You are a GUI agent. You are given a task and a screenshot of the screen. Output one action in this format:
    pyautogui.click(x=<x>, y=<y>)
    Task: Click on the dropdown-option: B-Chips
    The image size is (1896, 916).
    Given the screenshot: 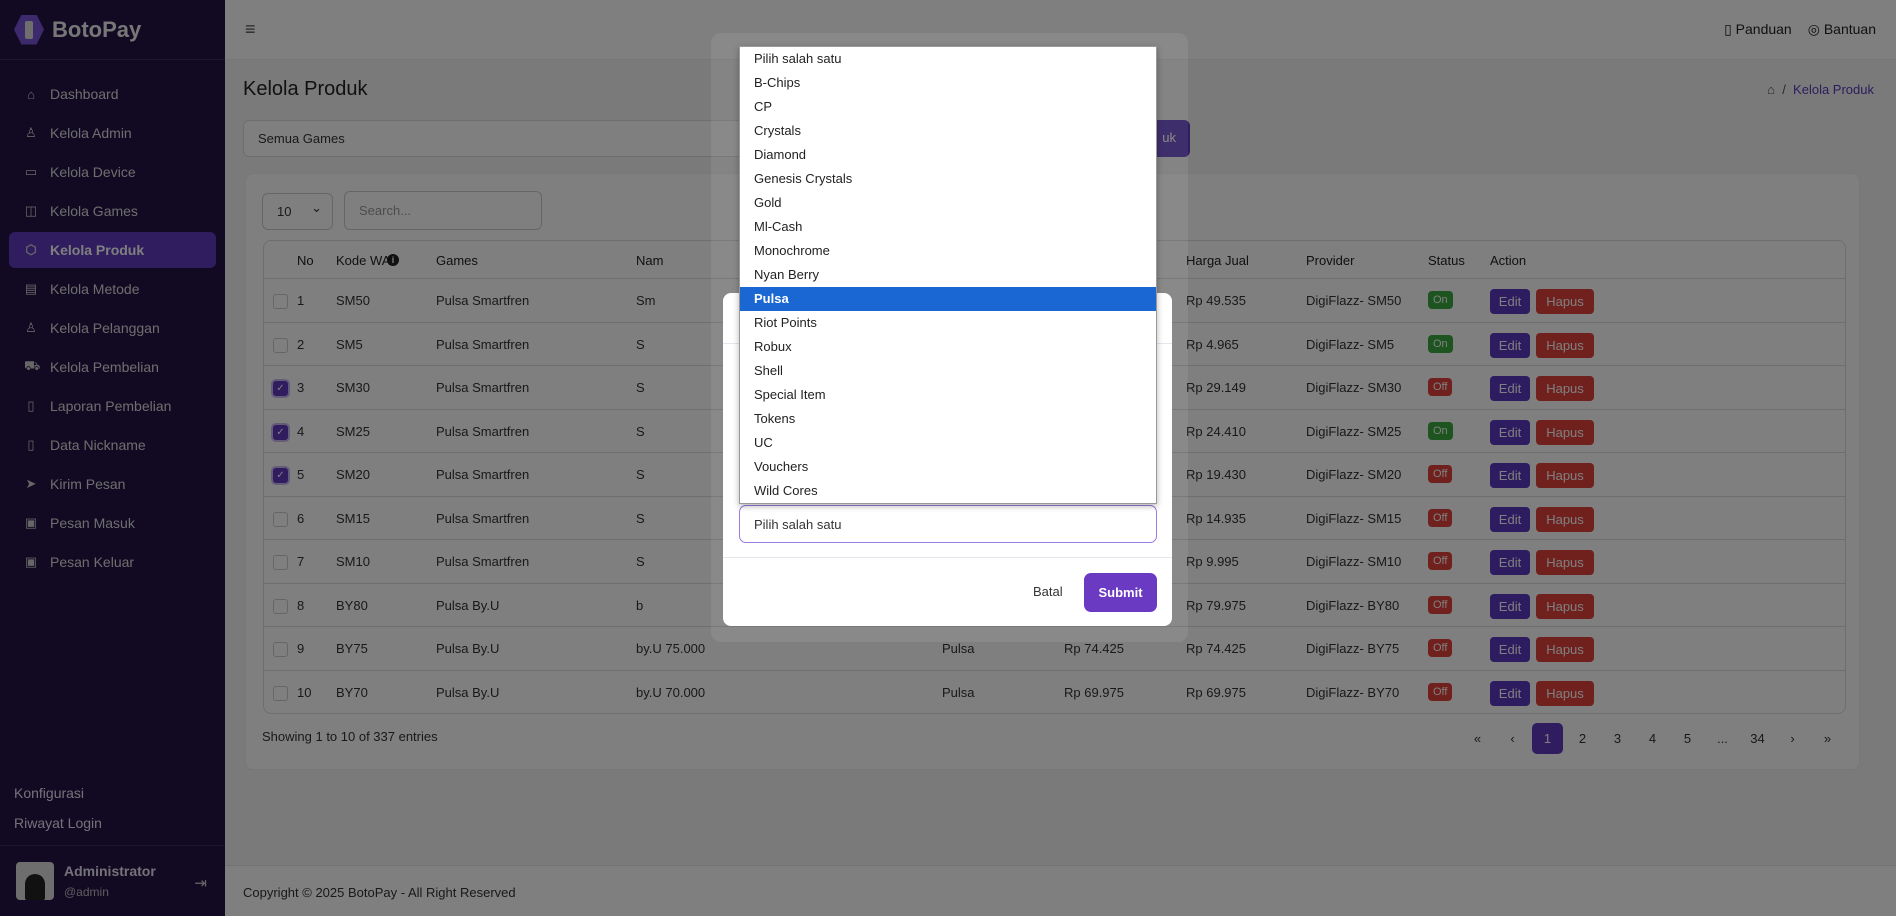 What is the action you would take?
    pyautogui.click(x=948, y=83)
    